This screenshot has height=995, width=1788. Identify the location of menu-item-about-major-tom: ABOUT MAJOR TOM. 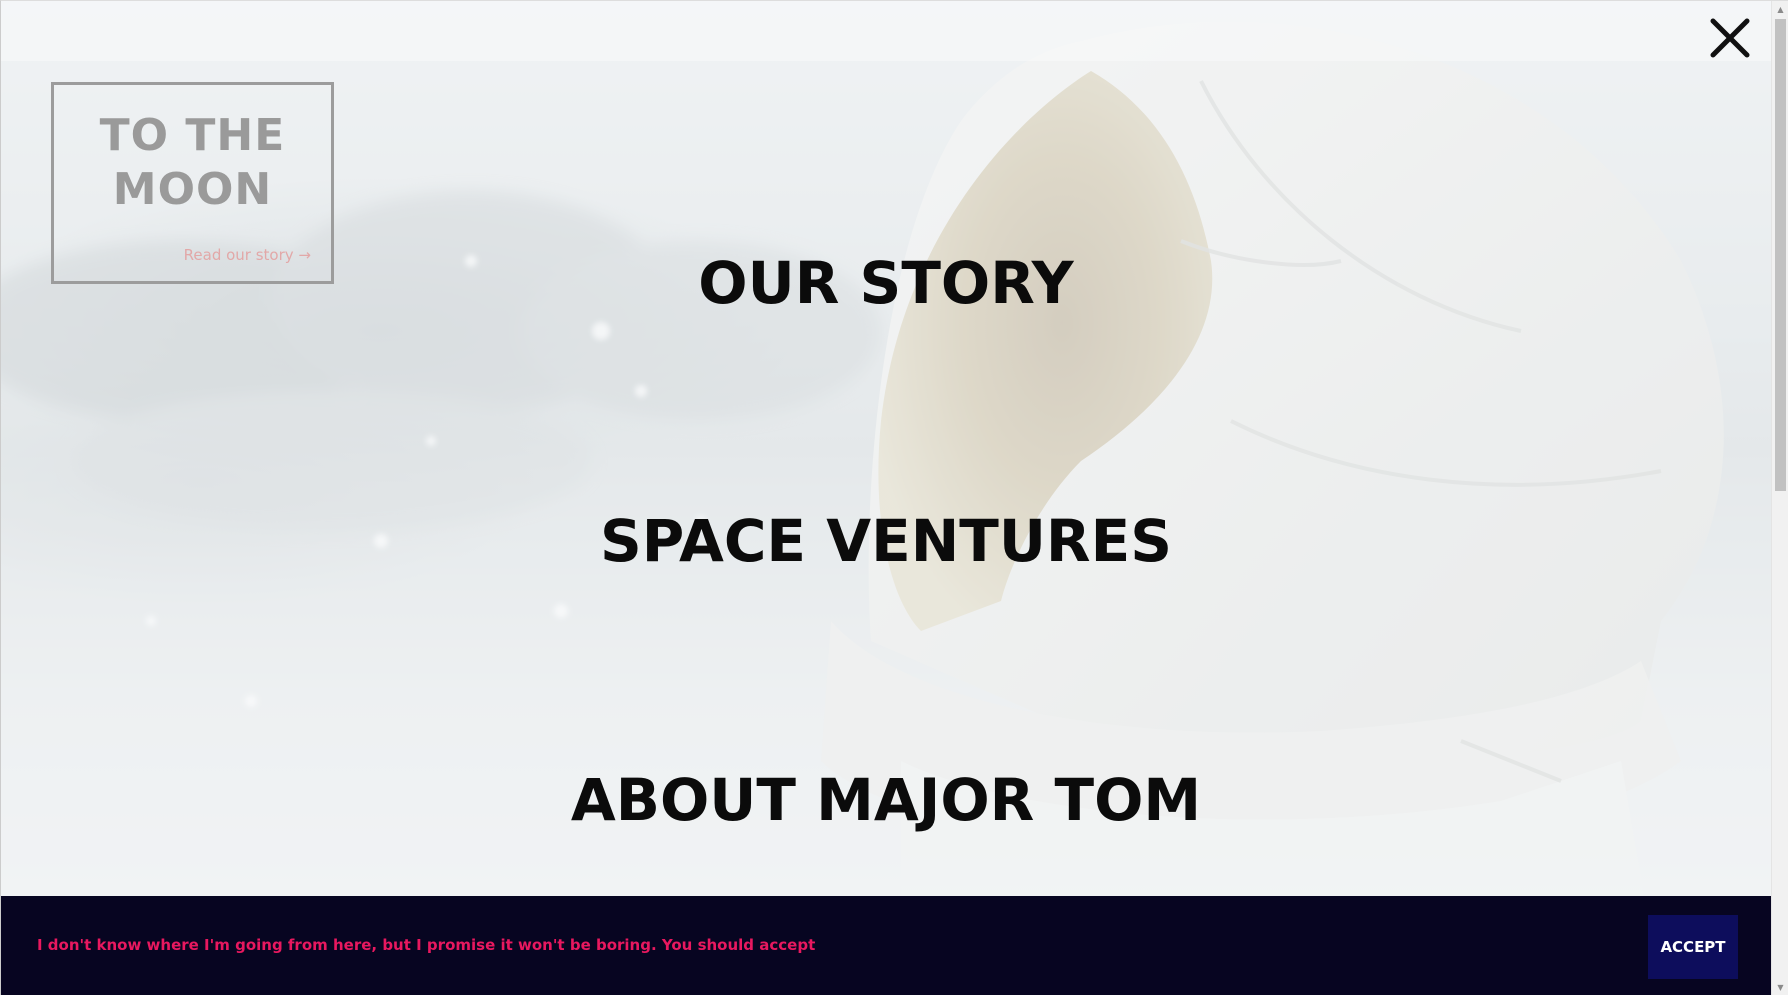
(886, 800).